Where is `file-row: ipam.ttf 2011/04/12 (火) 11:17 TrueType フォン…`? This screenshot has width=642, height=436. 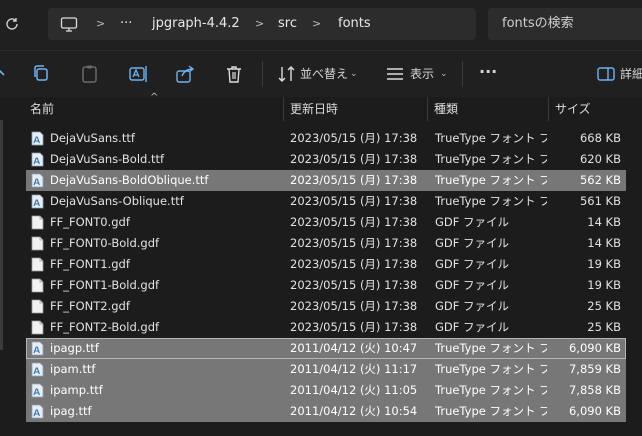 file-row: ipam.ttf 2011/04/12 (火) 11:17 TrueType フォン… is located at coordinates (326, 369).